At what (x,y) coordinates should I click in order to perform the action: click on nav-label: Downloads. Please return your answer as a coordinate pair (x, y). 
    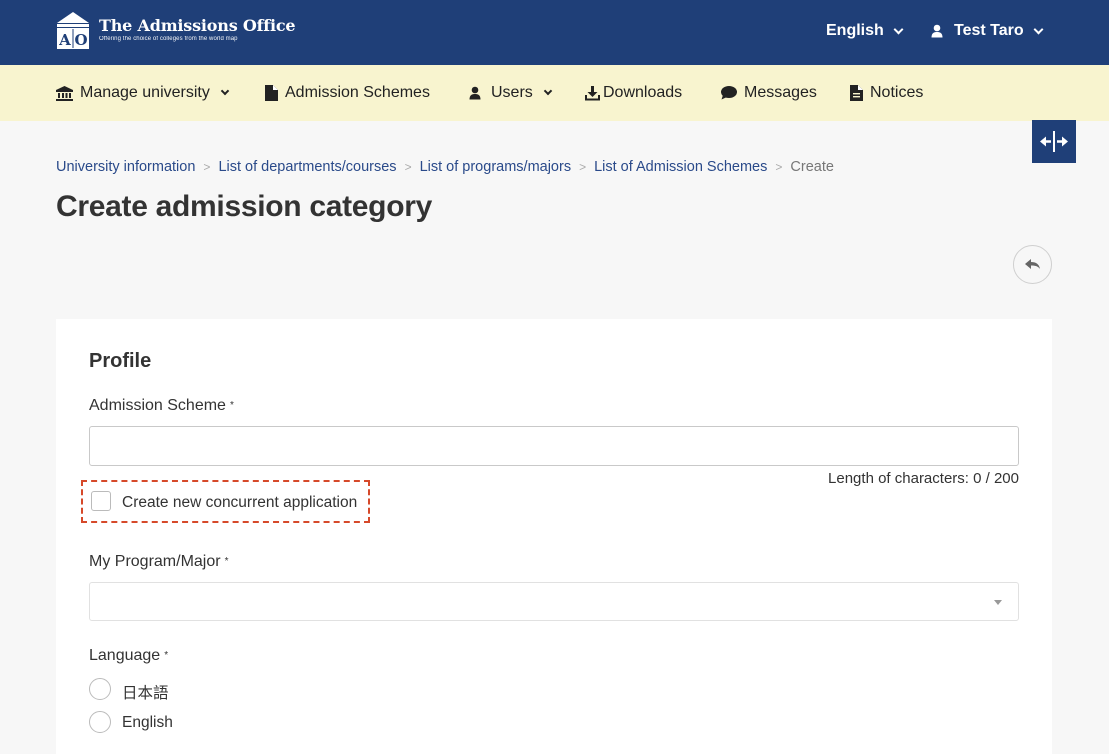
    Looking at the image, I should click on (643, 92).